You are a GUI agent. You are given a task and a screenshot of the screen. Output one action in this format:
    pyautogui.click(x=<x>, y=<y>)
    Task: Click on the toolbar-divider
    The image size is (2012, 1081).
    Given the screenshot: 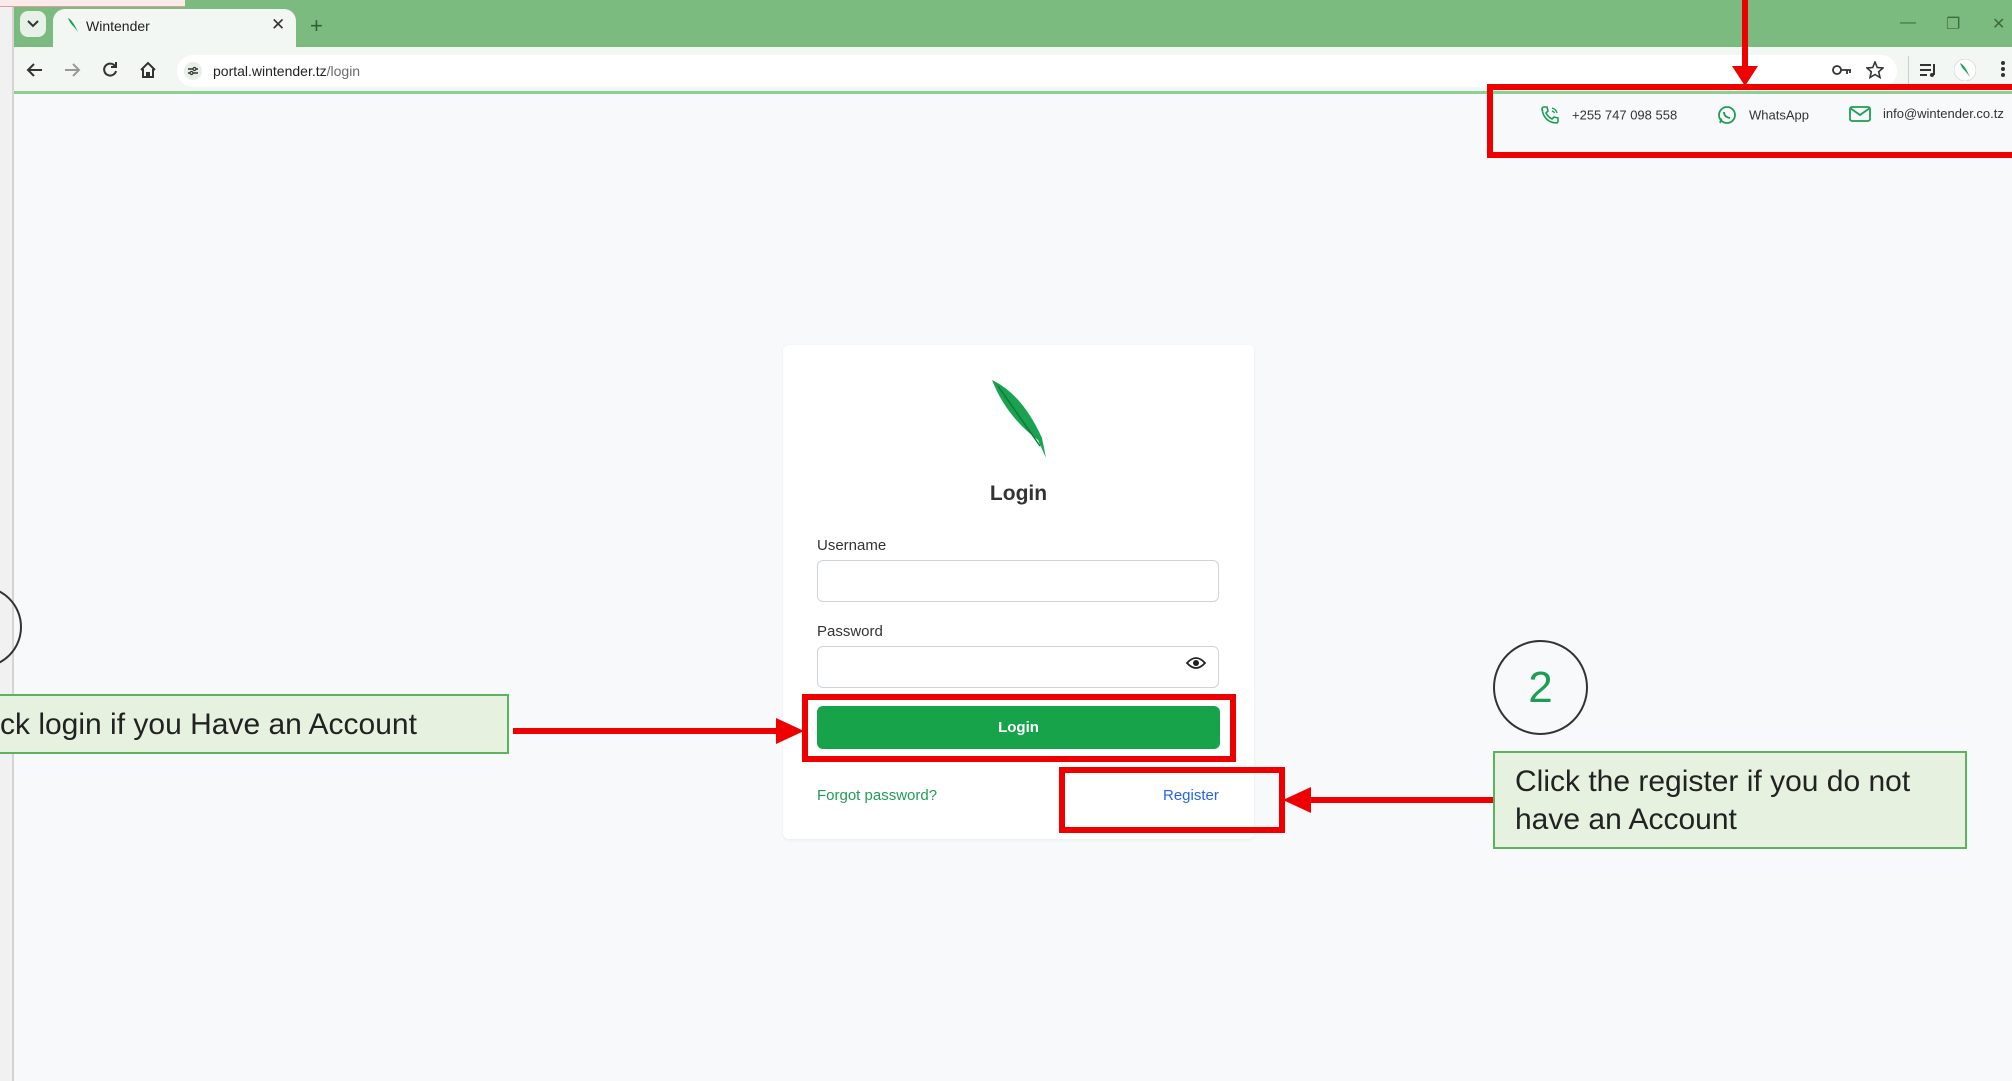 What is the action you would take?
    pyautogui.click(x=1908, y=71)
    